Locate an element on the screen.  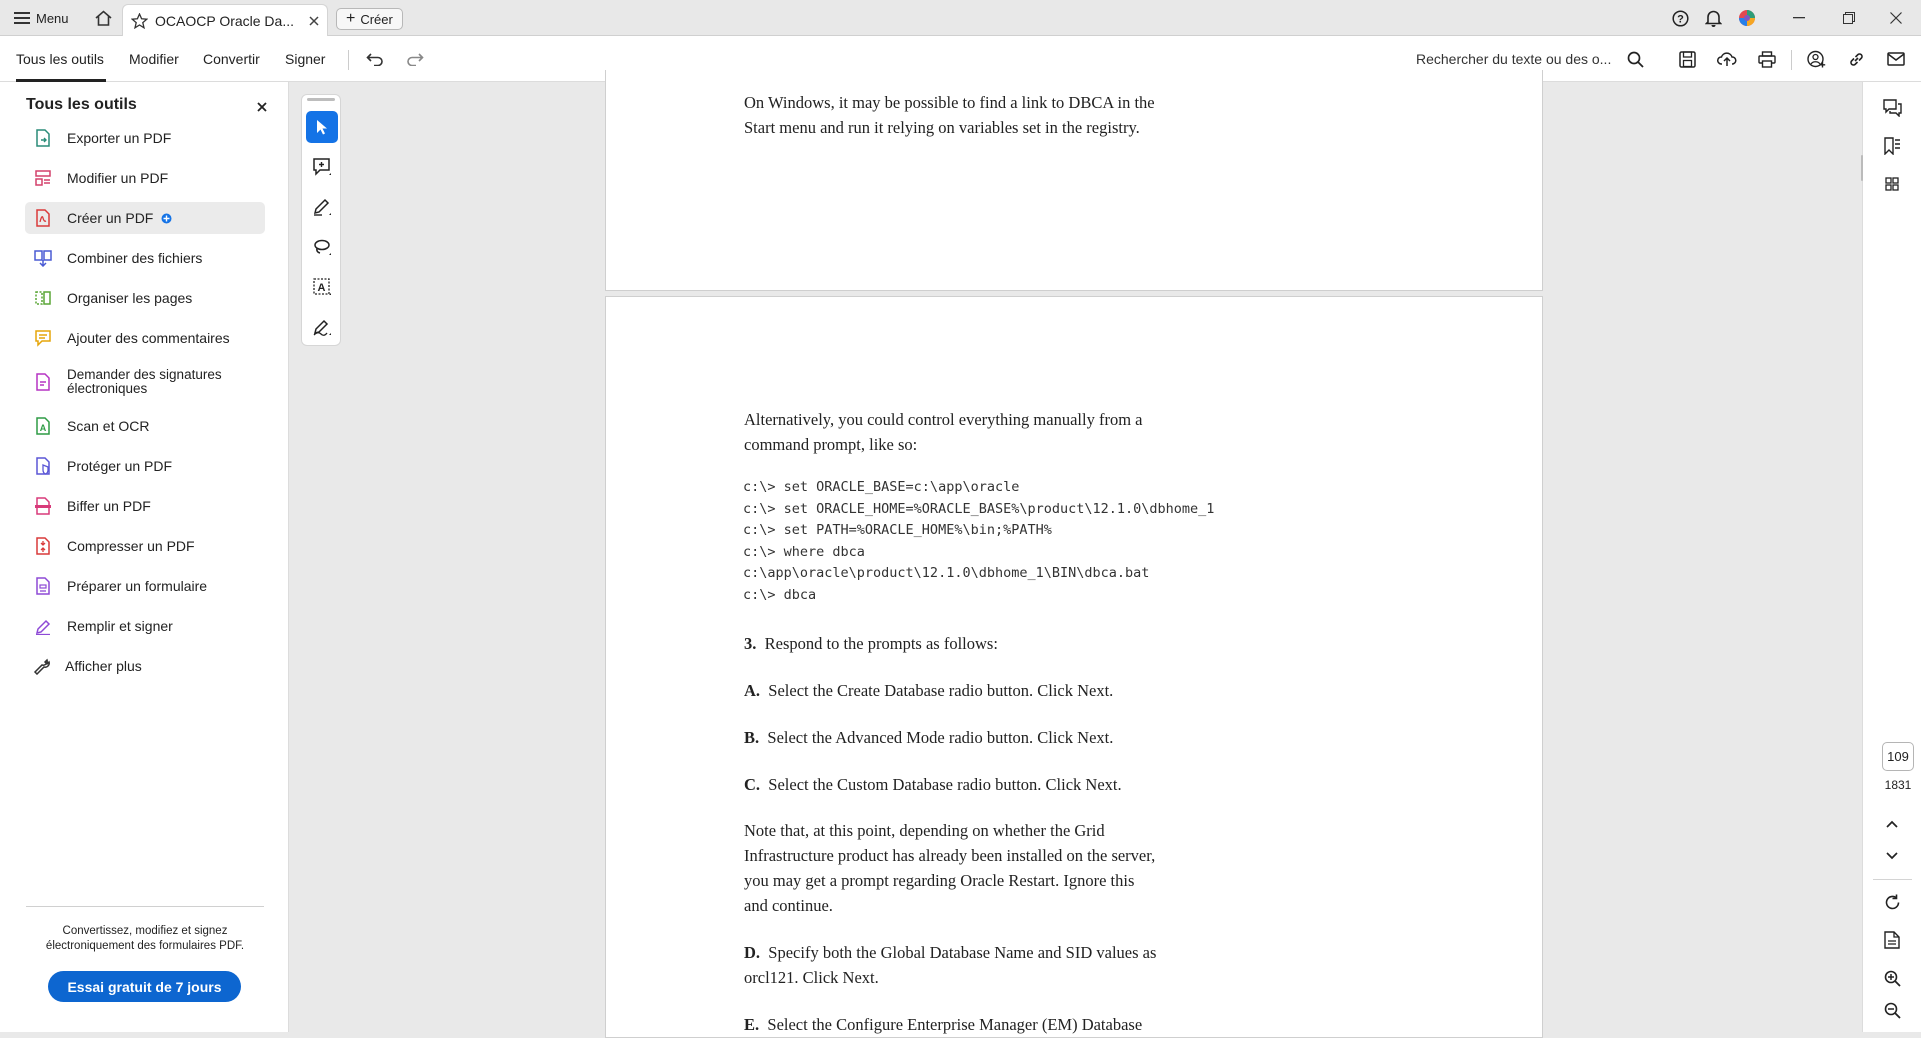
tool-item-edit-pdf: Modifier un PDF is located at coordinates (145, 178).